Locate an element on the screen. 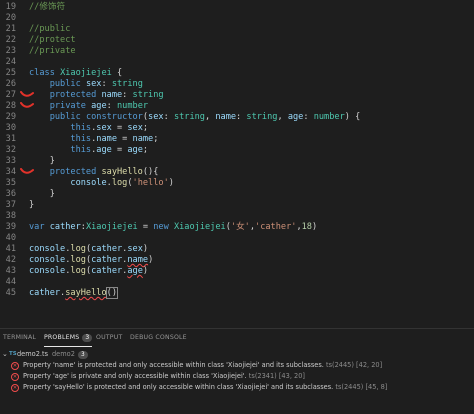 The image size is (474, 414). line-number: 20 is located at coordinates (10, 18).